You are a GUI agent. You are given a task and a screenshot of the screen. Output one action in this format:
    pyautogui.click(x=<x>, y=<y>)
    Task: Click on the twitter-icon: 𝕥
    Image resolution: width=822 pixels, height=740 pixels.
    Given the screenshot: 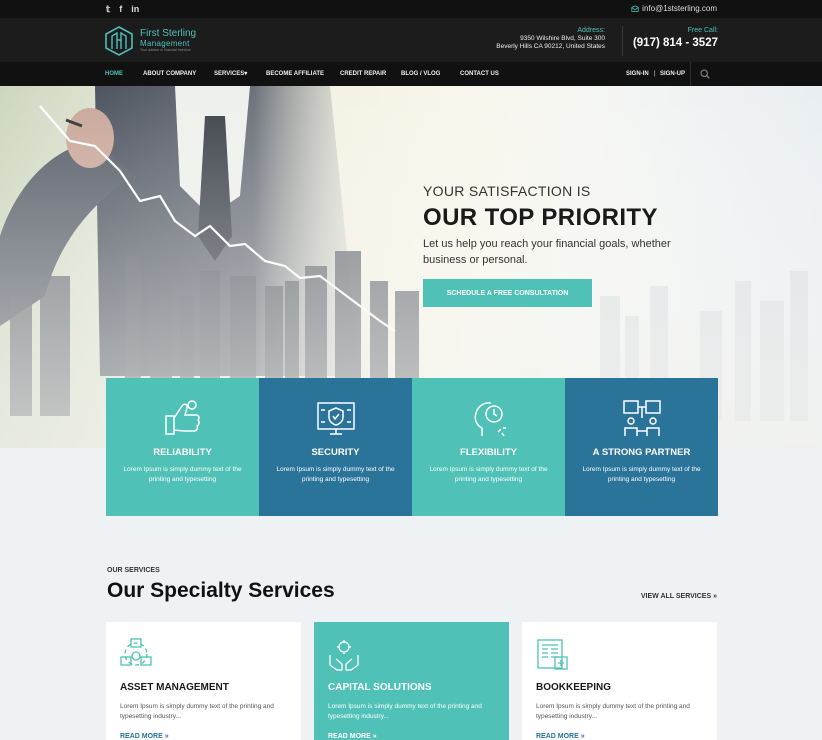 What is the action you would take?
    pyautogui.click(x=108, y=9)
    